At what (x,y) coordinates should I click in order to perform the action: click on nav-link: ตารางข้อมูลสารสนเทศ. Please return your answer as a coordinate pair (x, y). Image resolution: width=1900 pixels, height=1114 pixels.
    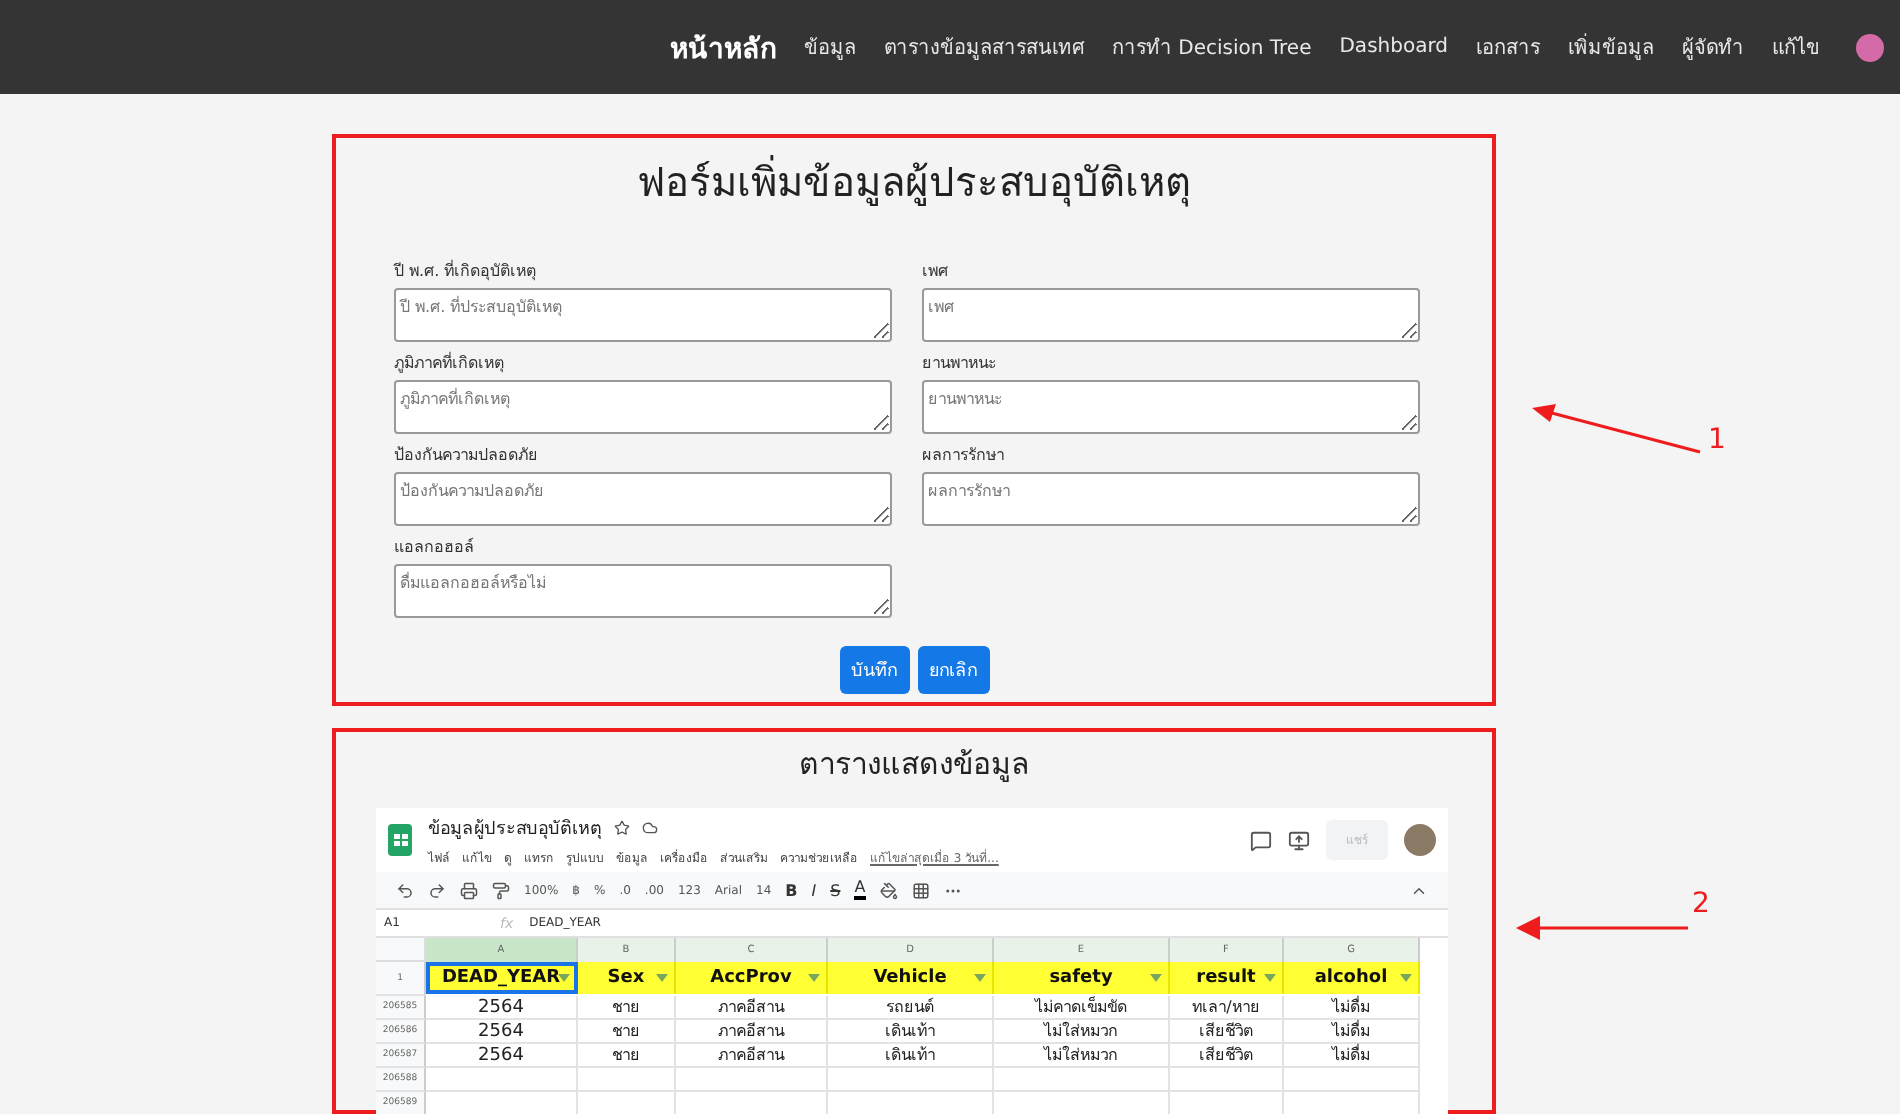
    Looking at the image, I should click on (983, 47).